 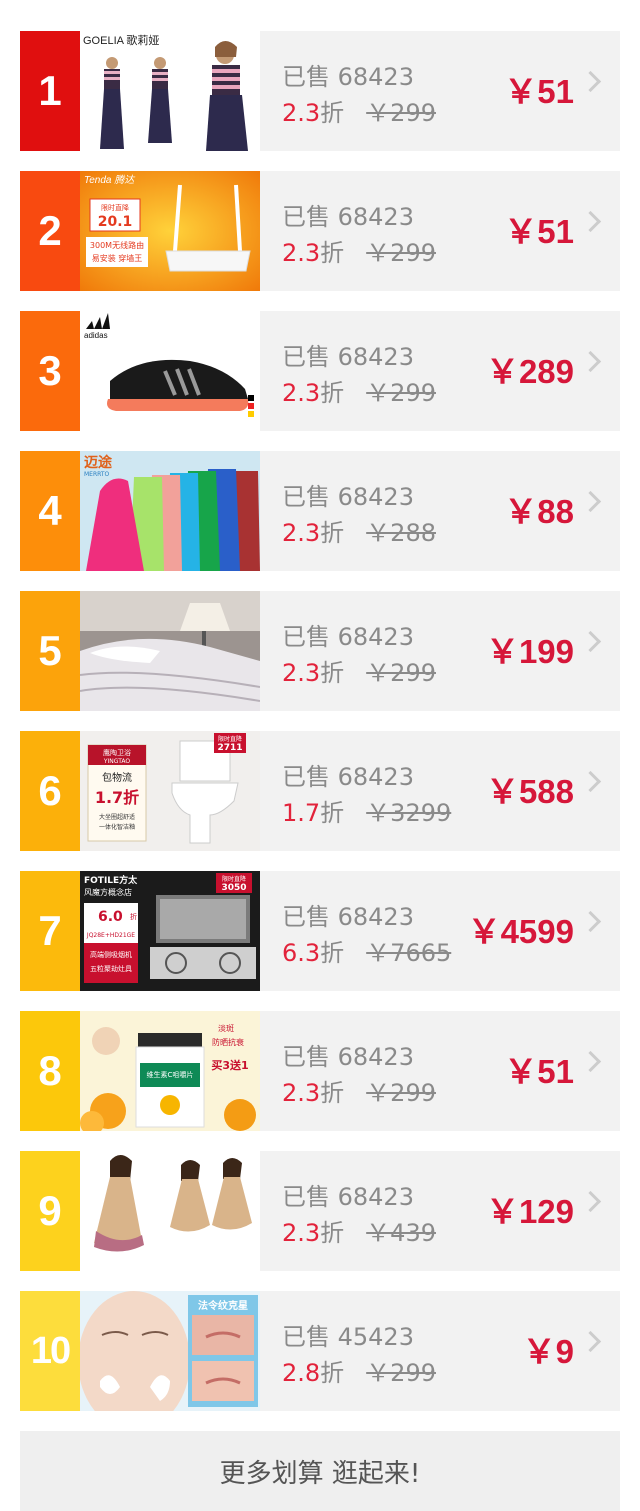 I want to click on svg-text: 包物流, so click(x=117, y=777).